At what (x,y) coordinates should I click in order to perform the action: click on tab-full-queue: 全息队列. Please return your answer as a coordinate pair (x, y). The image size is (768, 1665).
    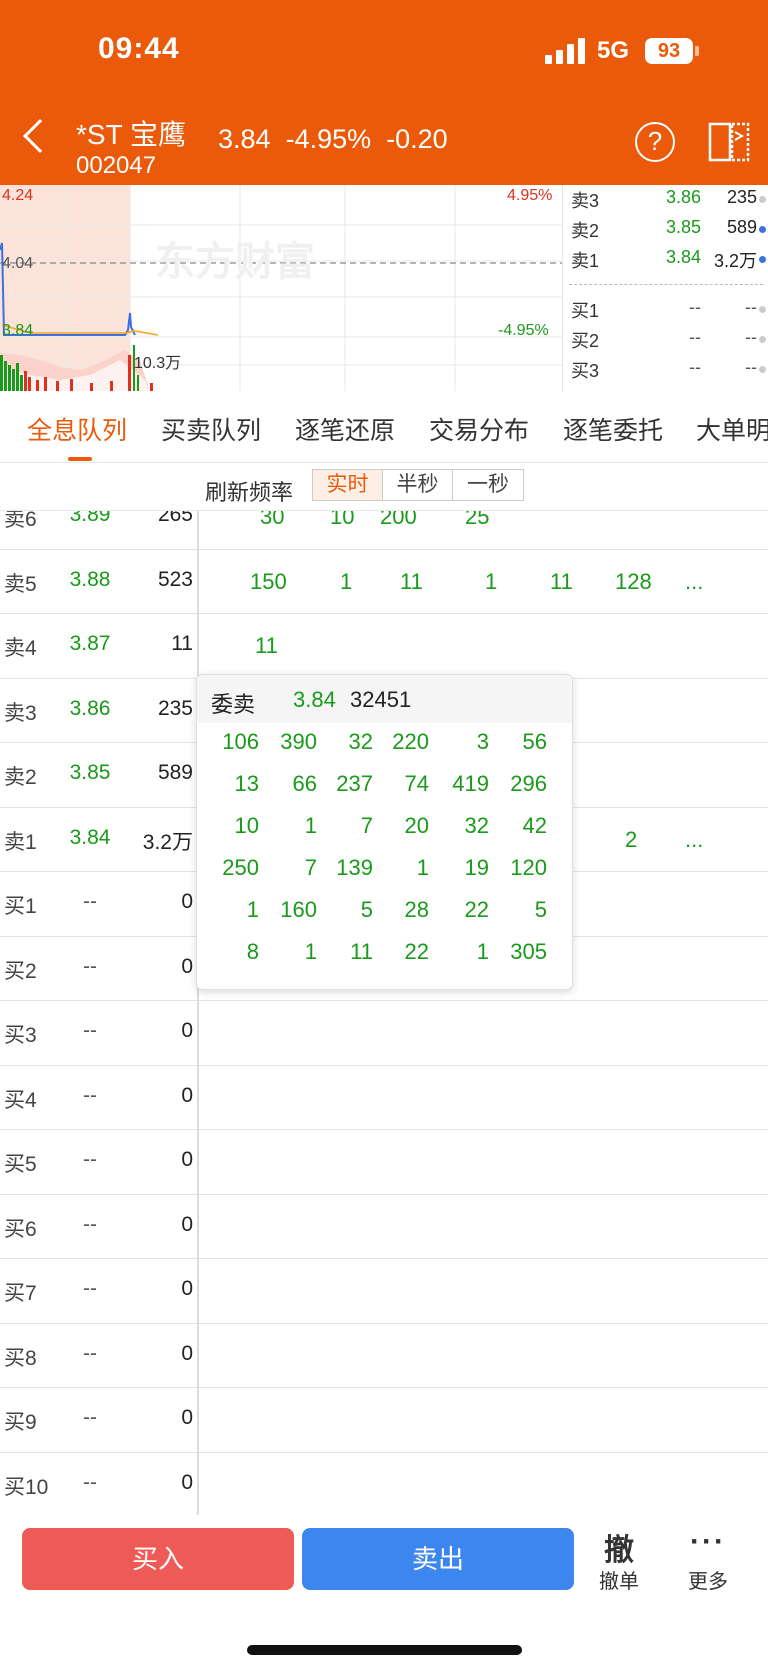
    Looking at the image, I should click on (77, 429).